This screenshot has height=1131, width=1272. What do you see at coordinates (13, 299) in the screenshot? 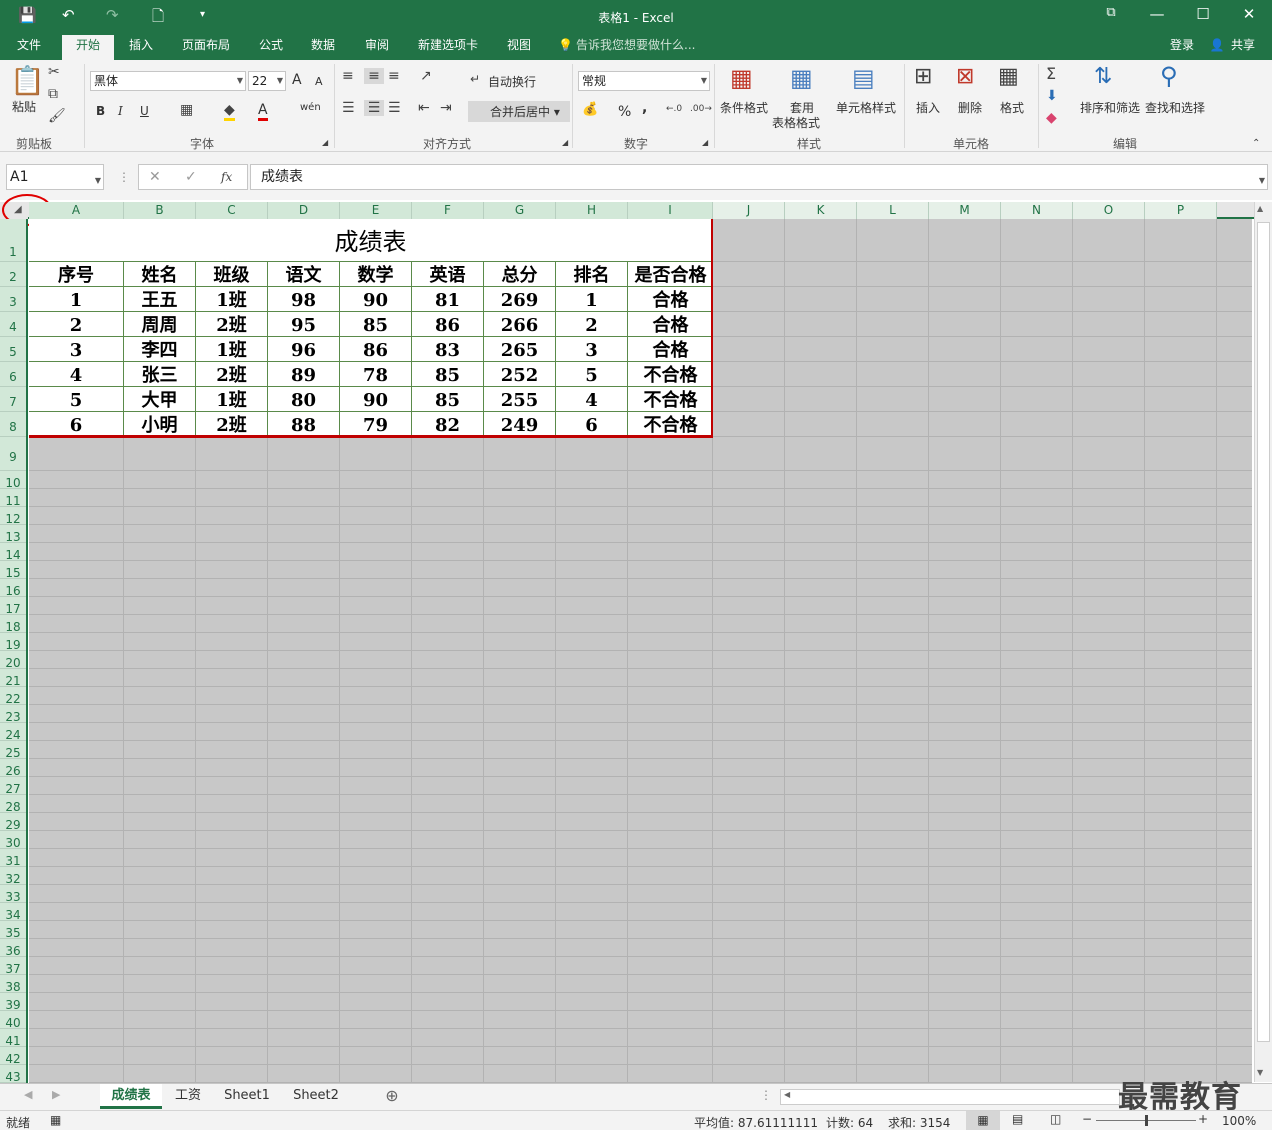
I see `row-header: 3` at bounding box center [13, 299].